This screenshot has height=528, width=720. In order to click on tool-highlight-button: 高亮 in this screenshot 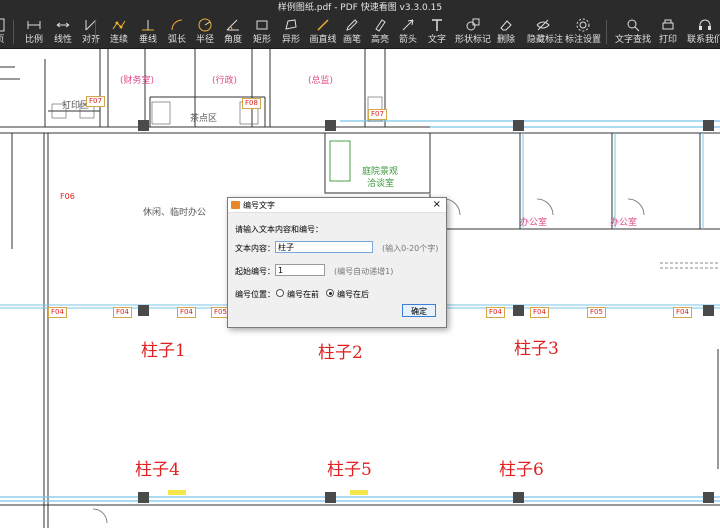, I will do `click(380, 32)`.